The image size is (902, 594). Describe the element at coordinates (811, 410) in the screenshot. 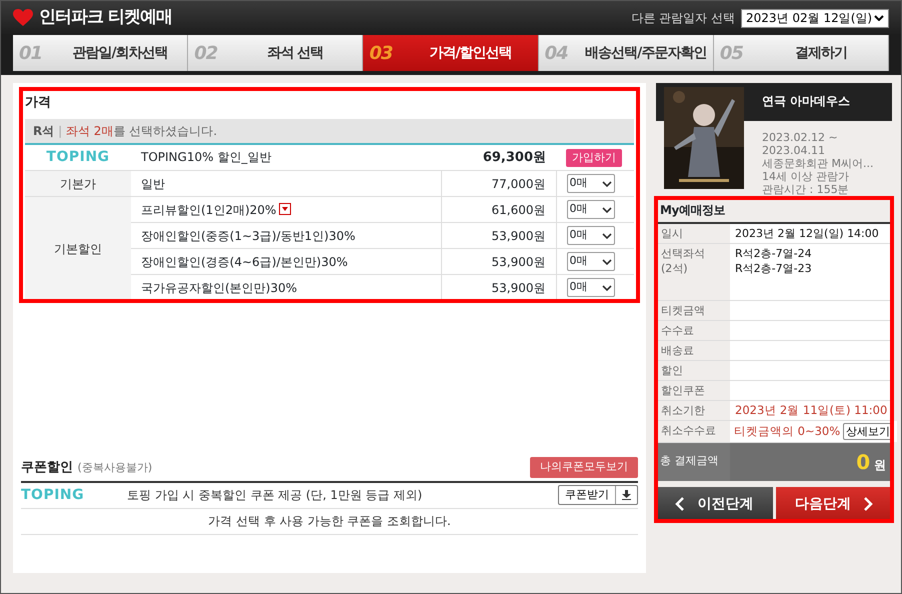

I see `info-value: 2023년 2월 11일(토) 11:00` at that location.